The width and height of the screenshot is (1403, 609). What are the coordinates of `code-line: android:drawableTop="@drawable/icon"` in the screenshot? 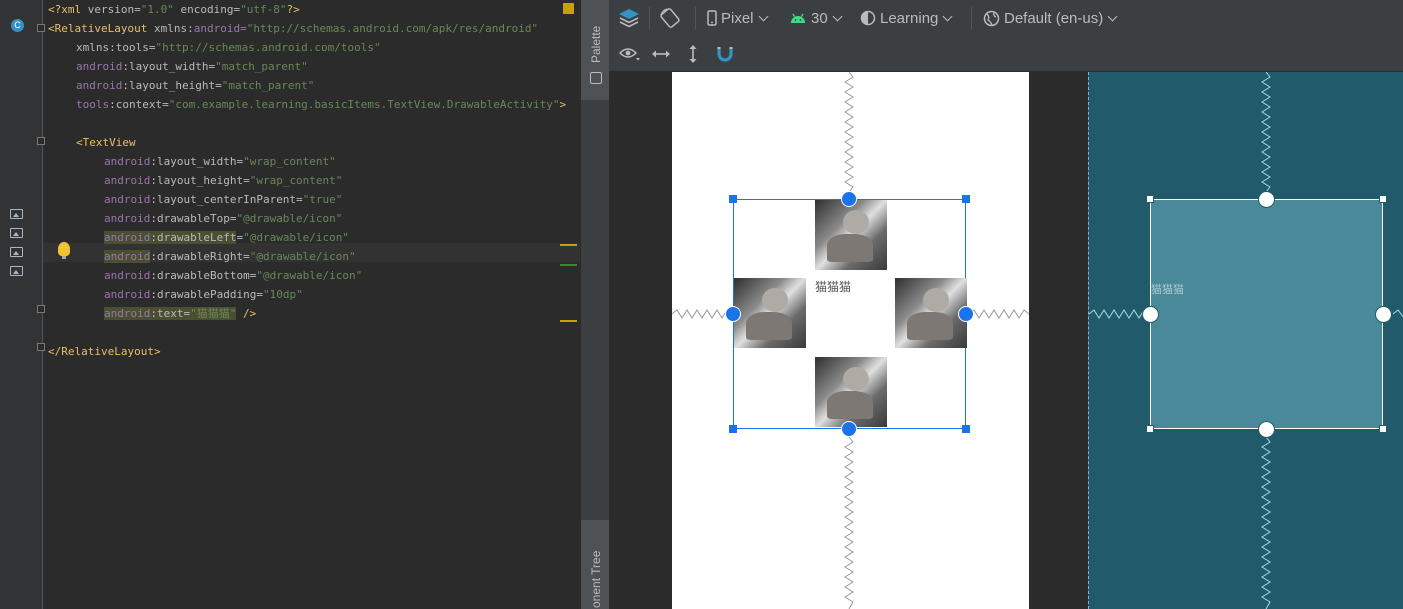 It's located at (223, 218).